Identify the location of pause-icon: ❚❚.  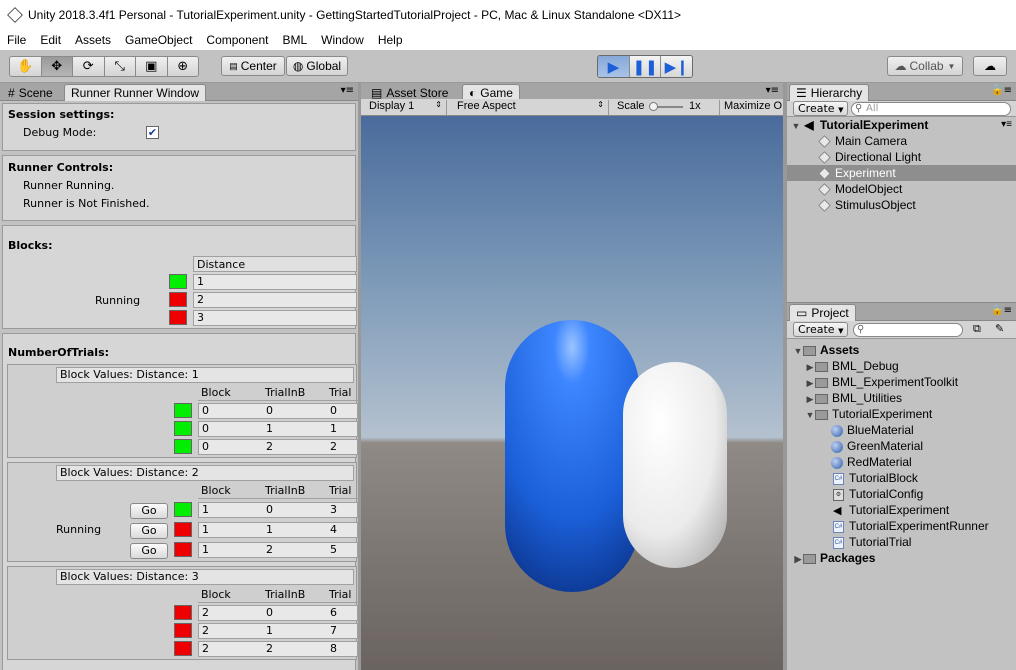
(645, 66).